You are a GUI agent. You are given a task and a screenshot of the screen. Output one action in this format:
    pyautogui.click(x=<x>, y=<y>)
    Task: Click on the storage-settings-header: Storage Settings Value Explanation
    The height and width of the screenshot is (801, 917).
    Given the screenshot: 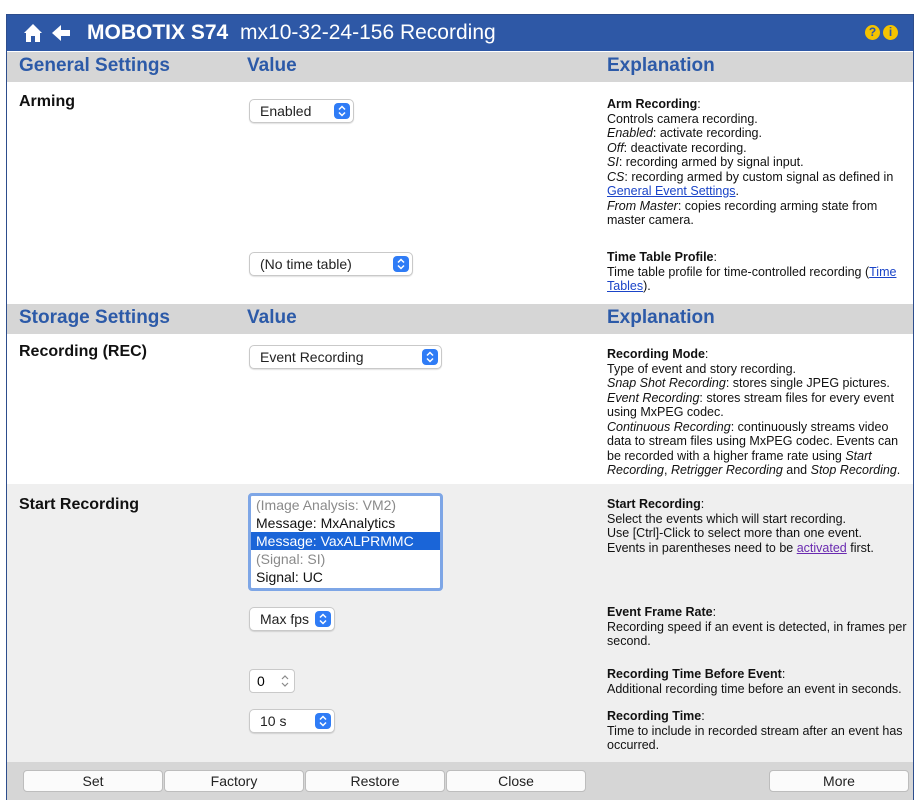 What is the action you would take?
    pyautogui.click(x=460, y=319)
    